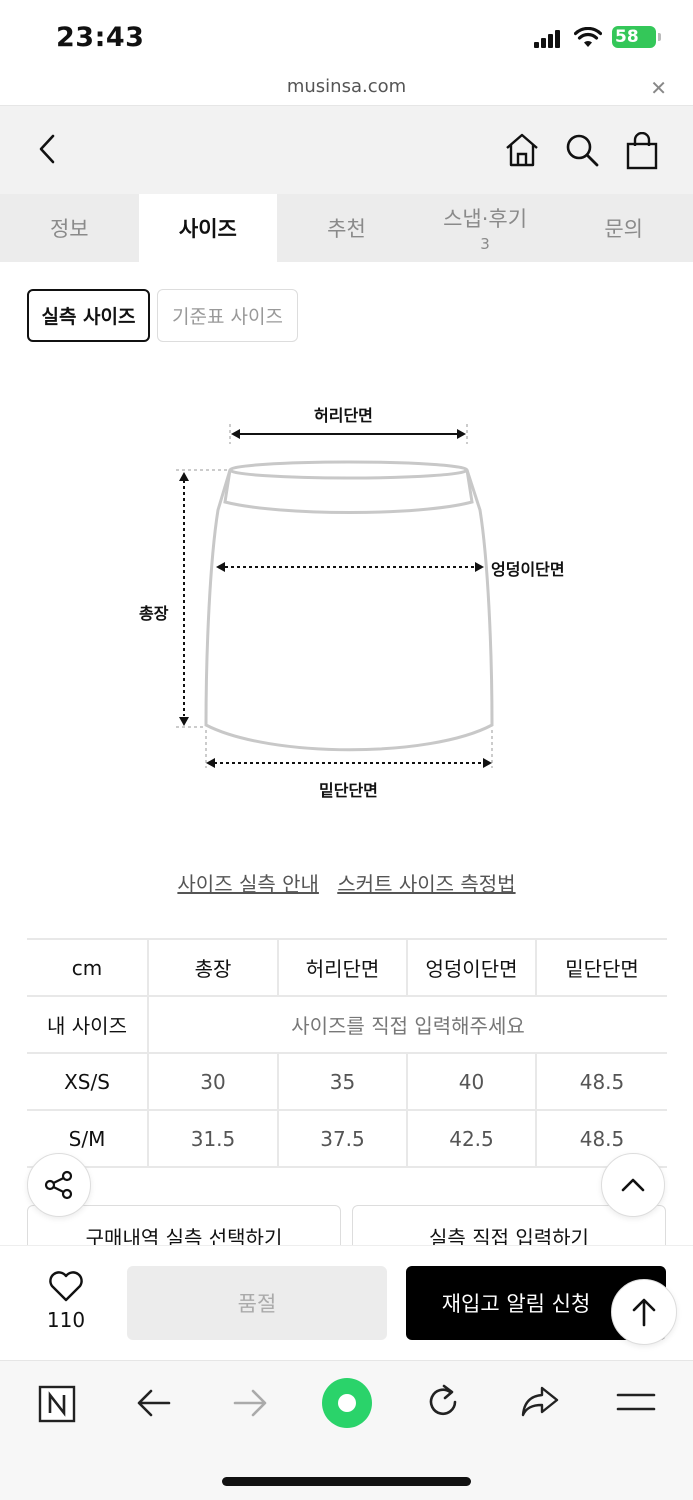 This screenshot has height=1500, width=693. What do you see at coordinates (88, 1081) in the screenshot?
I see `size-name-cell: XS/S` at bounding box center [88, 1081].